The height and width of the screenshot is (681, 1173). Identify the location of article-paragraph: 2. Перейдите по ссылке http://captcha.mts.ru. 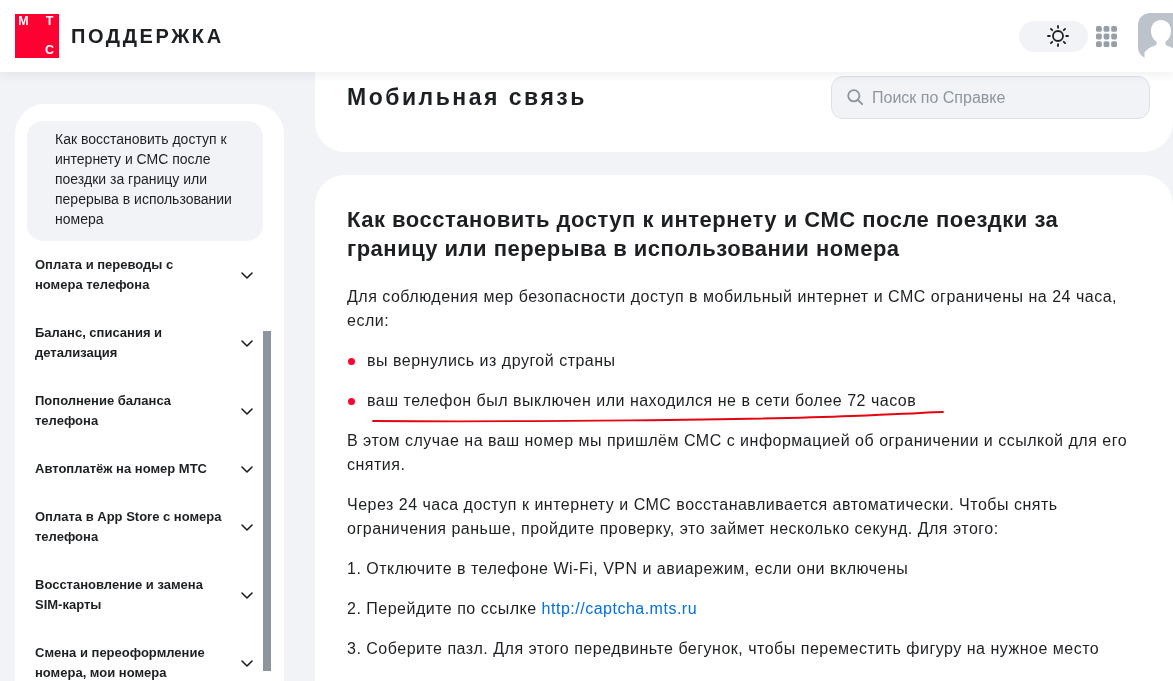
(523, 609).